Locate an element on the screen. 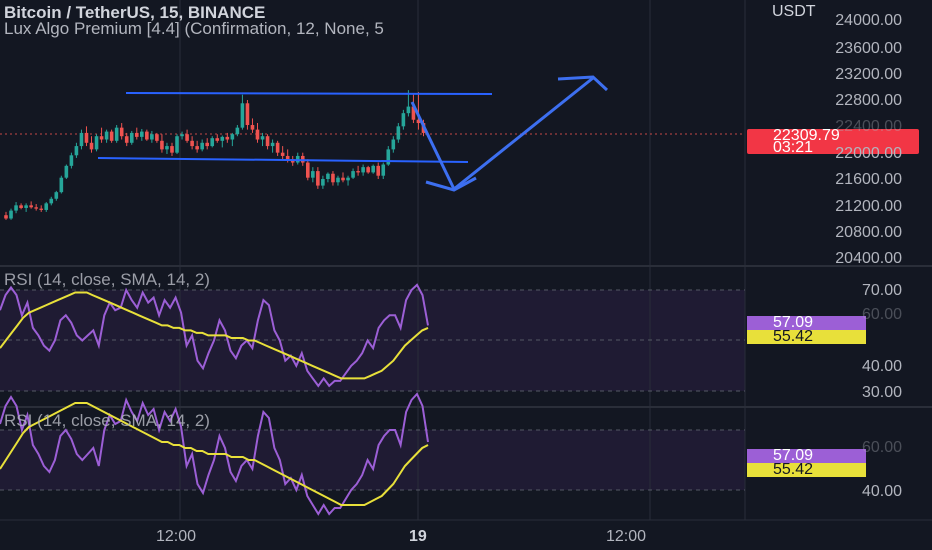 The image size is (932, 550). price-tick: 24000.00 is located at coordinates (868, 20).